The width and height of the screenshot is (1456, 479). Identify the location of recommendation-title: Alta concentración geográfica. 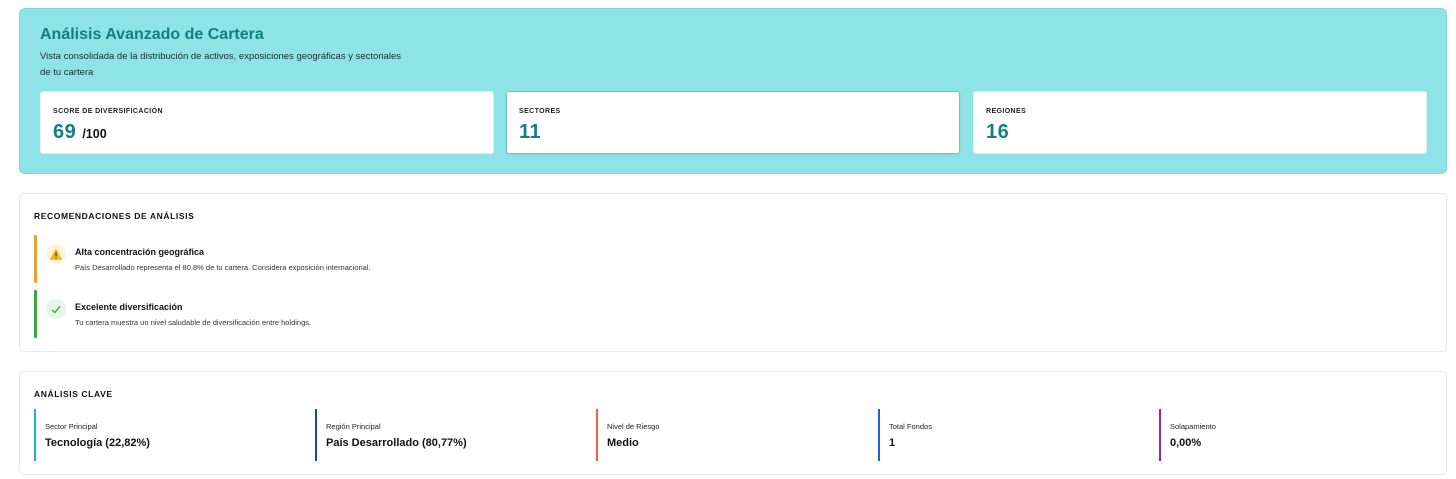
(140, 252).